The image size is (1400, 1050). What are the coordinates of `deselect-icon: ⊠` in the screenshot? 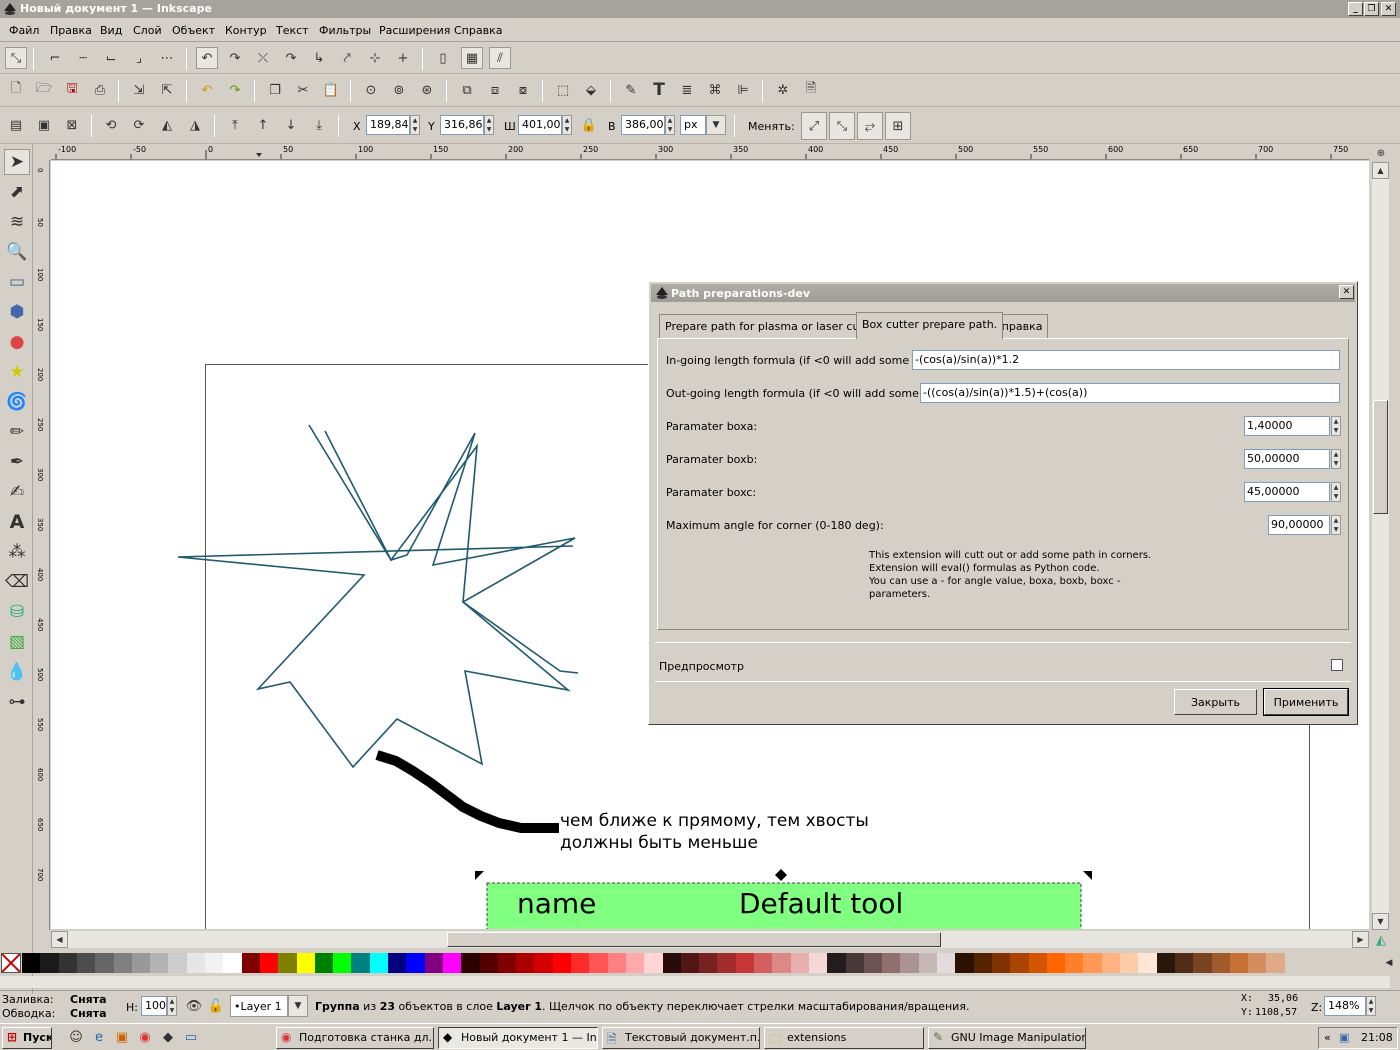 It's located at (72, 125).